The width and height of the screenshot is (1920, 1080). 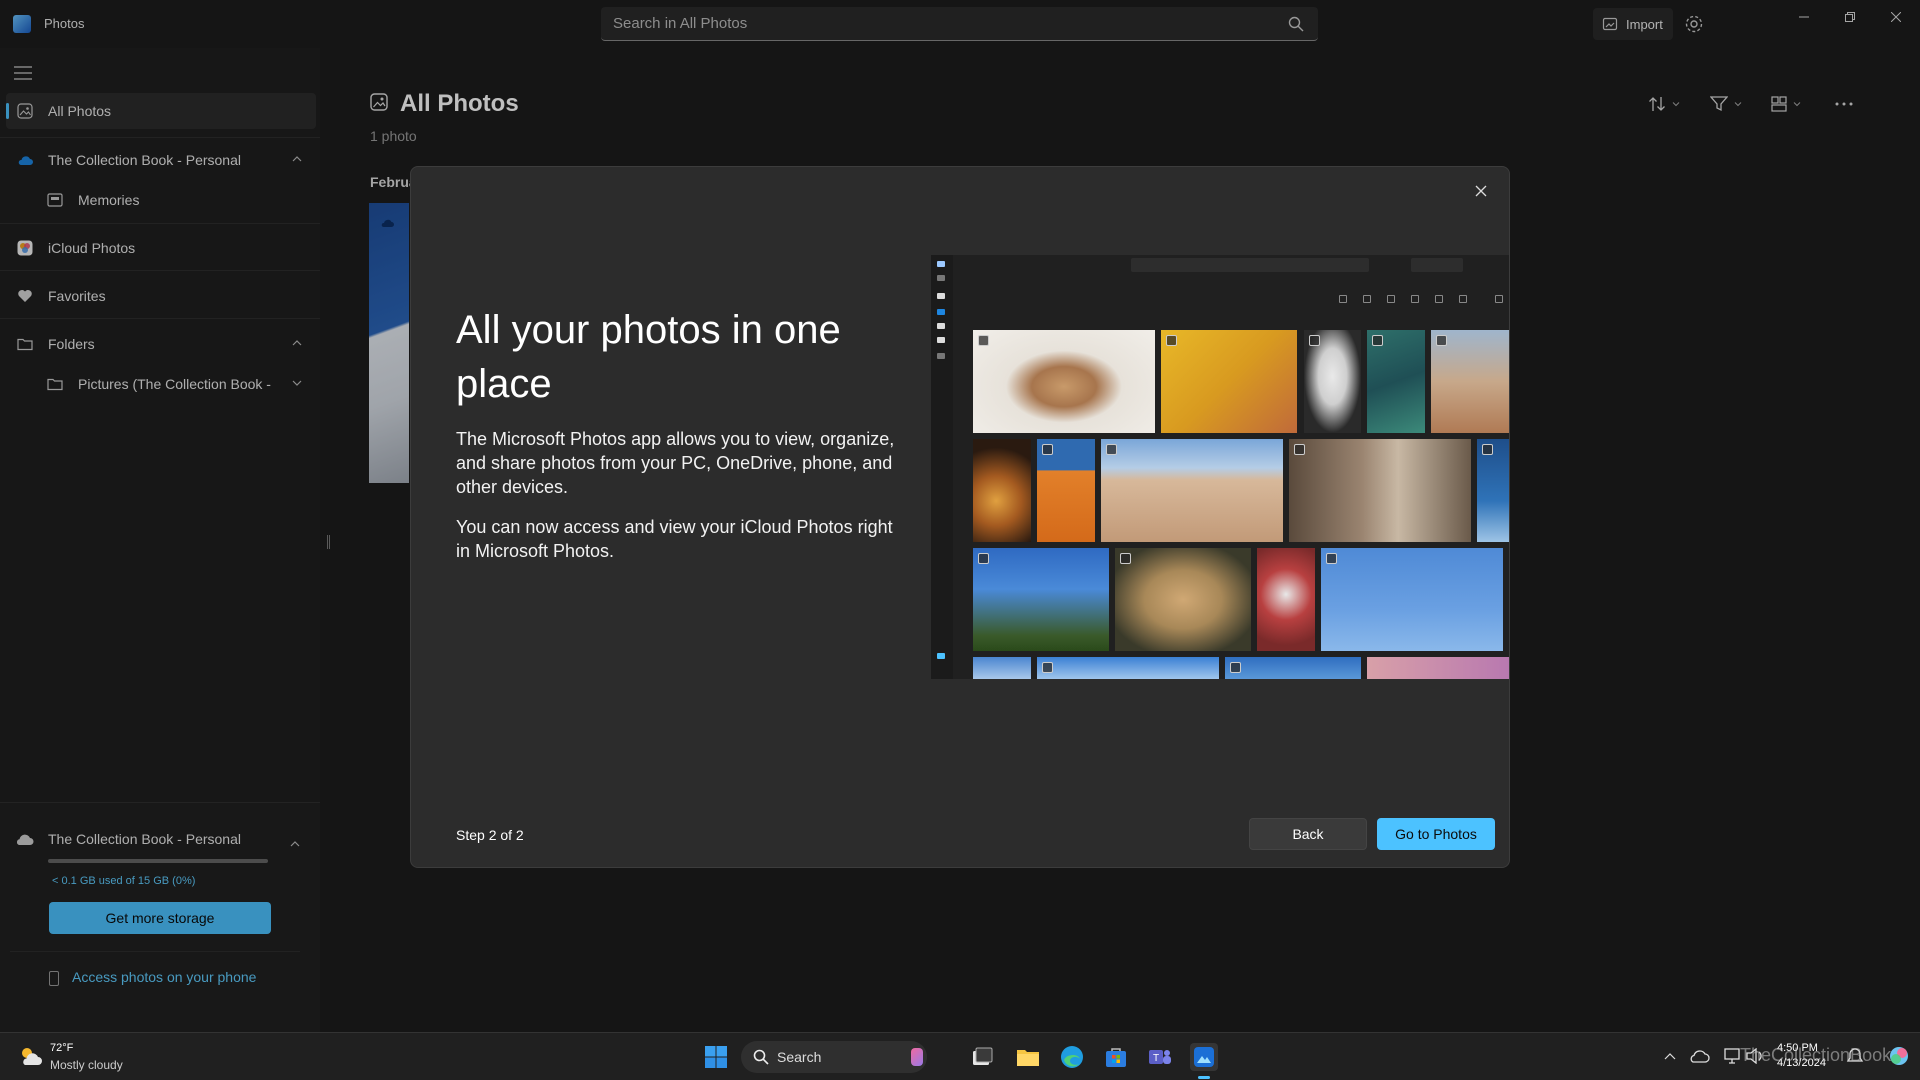 I want to click on teams-icon: T, so click(x=1160, y=1057).